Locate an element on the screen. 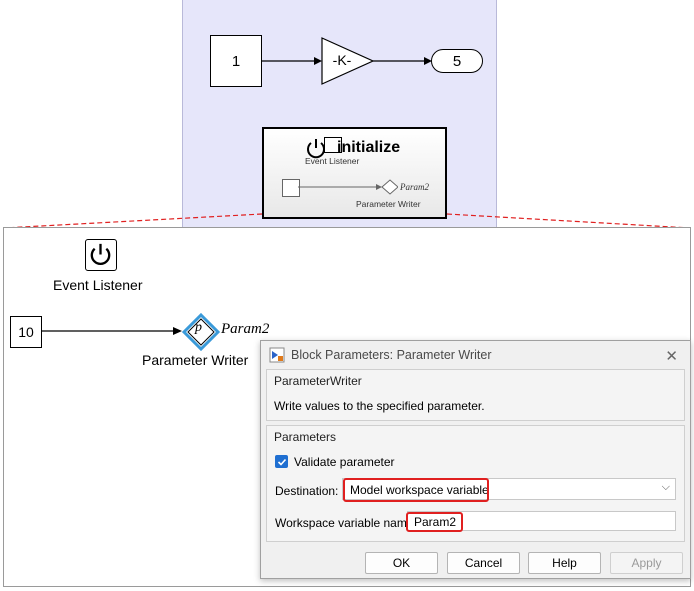 This screenshot has width=694, height=591. constant-block-10: 10 is located at coordinates (26, 332).